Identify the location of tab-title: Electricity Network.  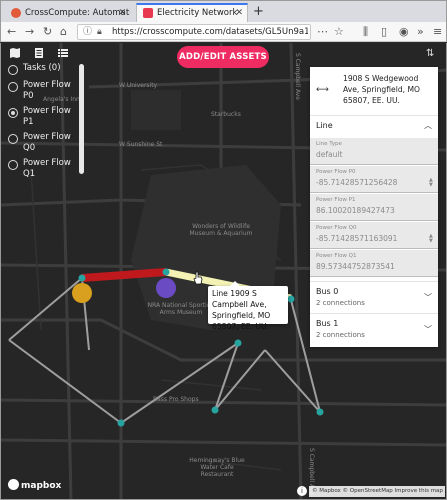
(197, 13).